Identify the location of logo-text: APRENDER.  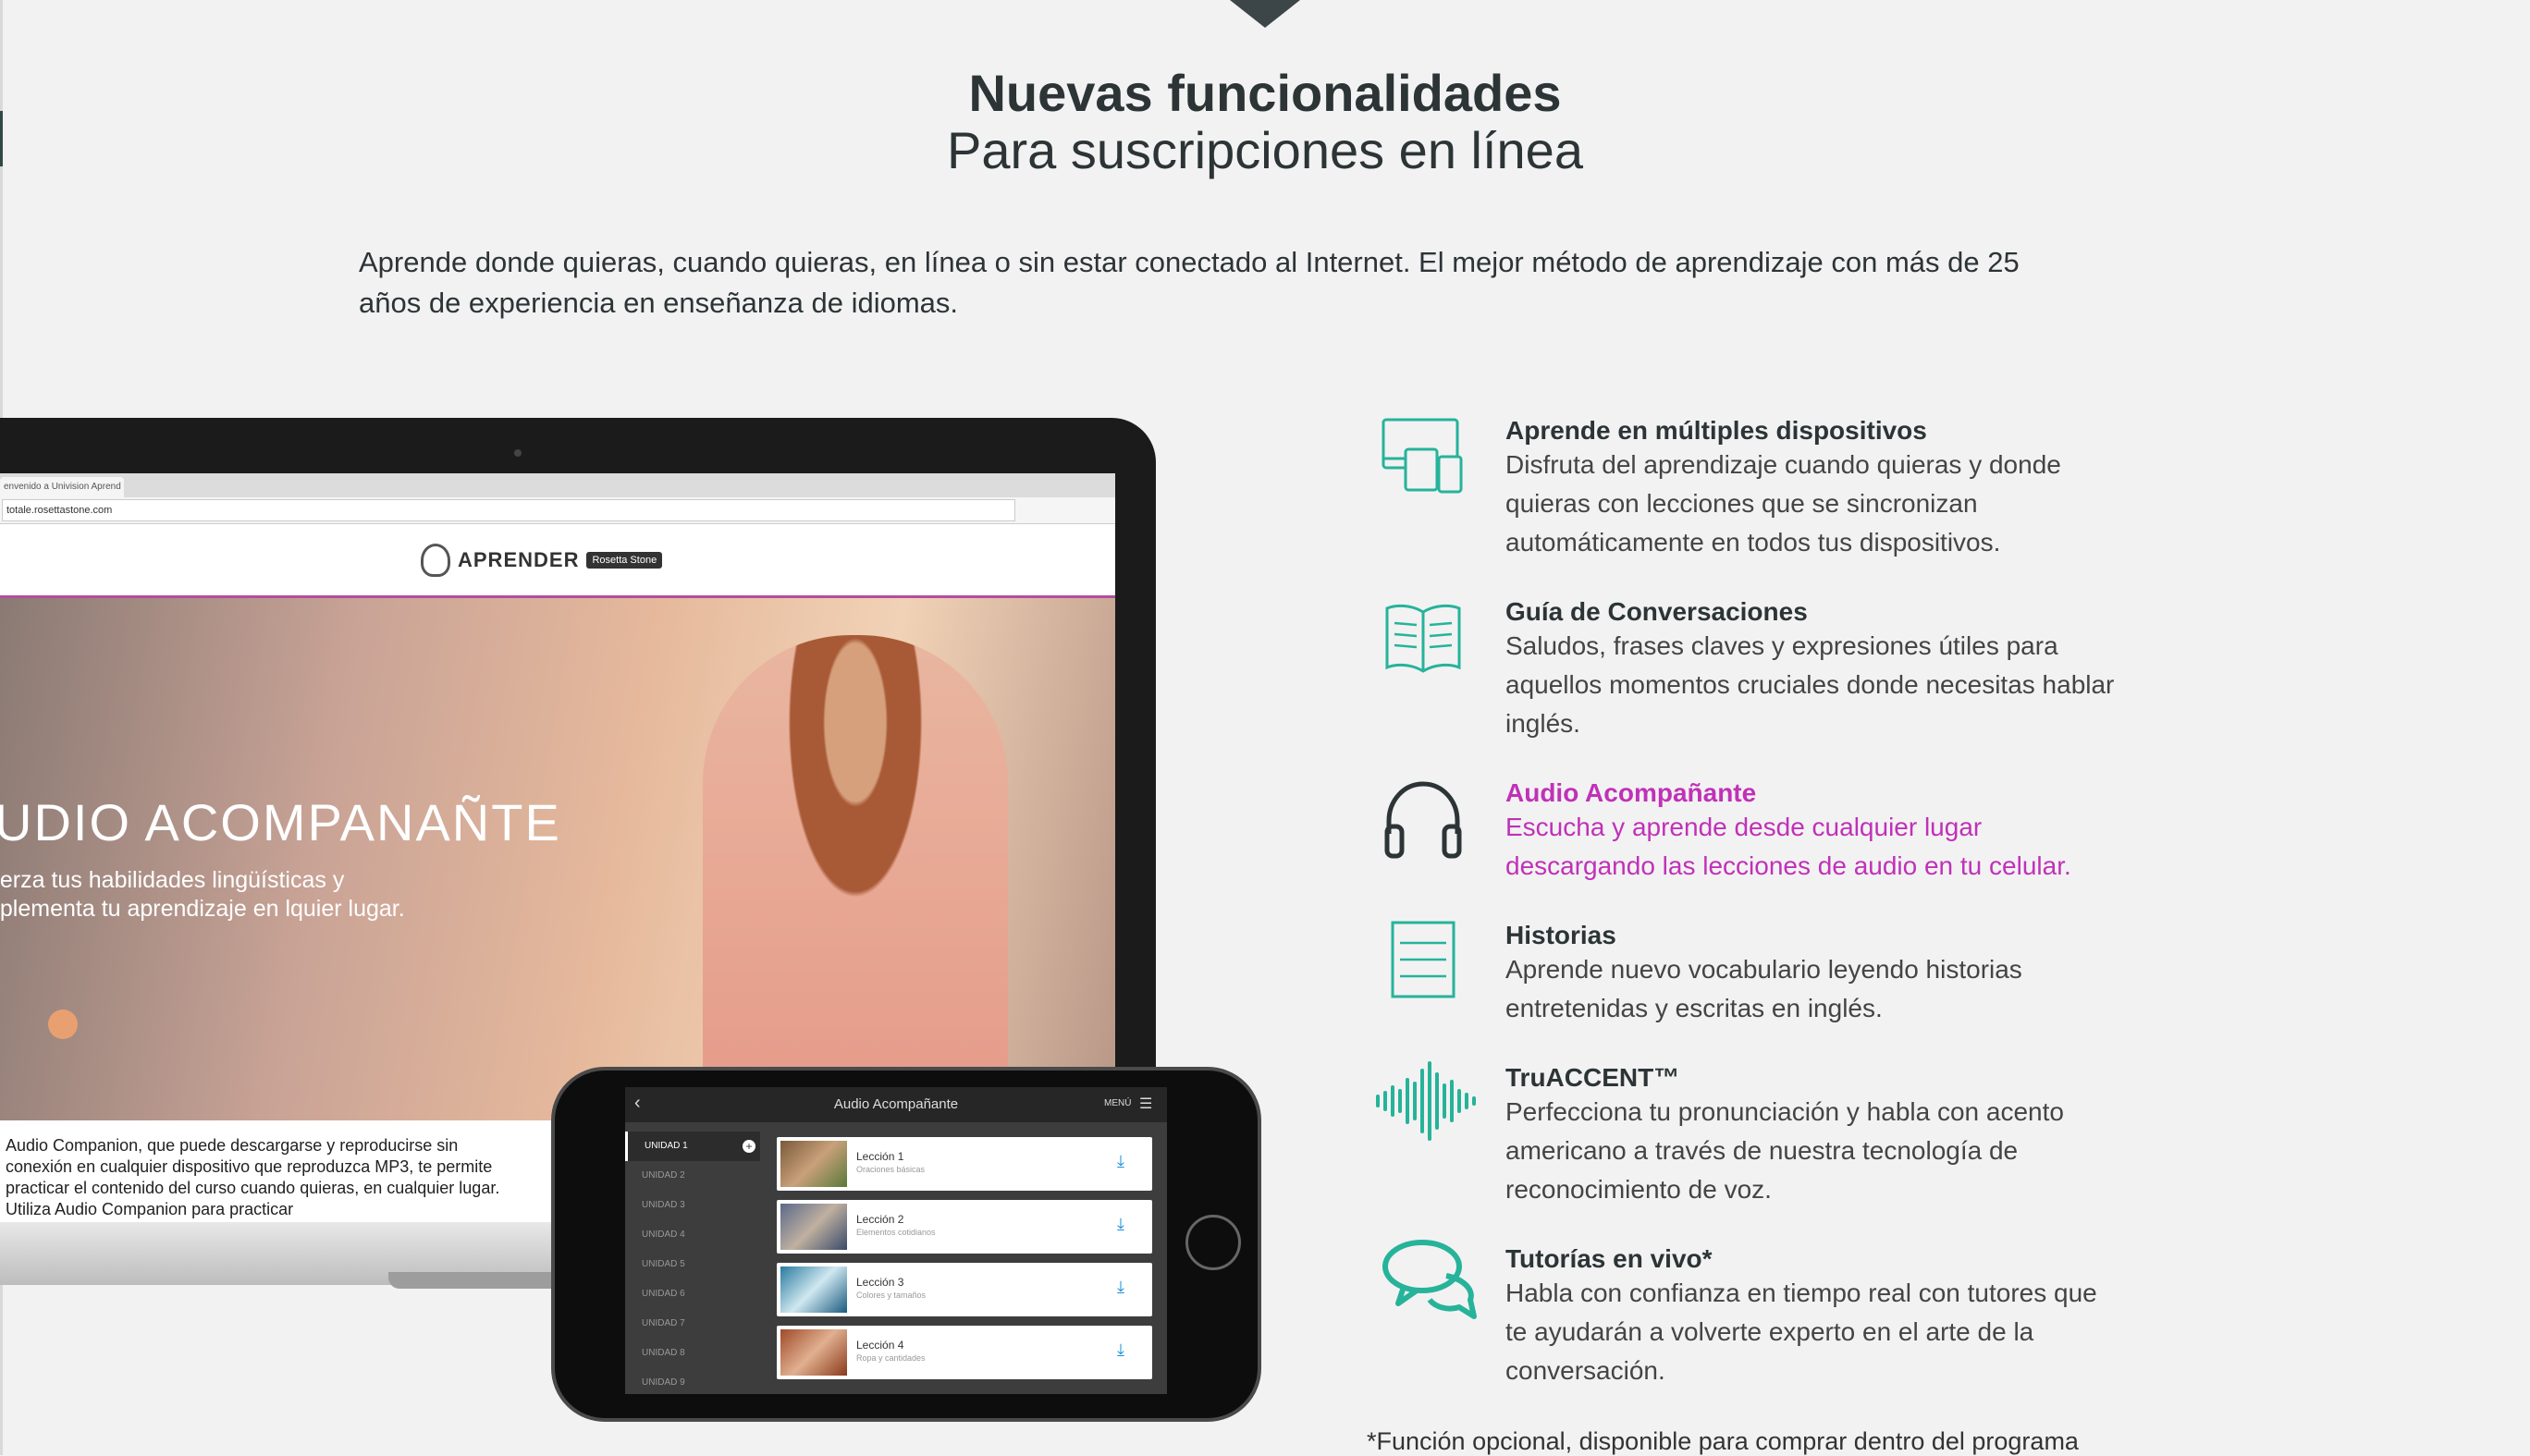
(519, 559).